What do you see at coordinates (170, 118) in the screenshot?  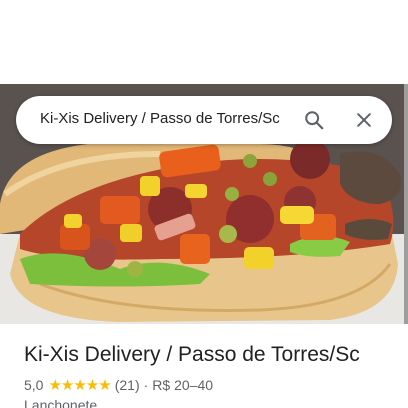 I see `search-input: Ki-Xis Delivery / Passo de Torres/Sc` at bounding box center [170, 118].